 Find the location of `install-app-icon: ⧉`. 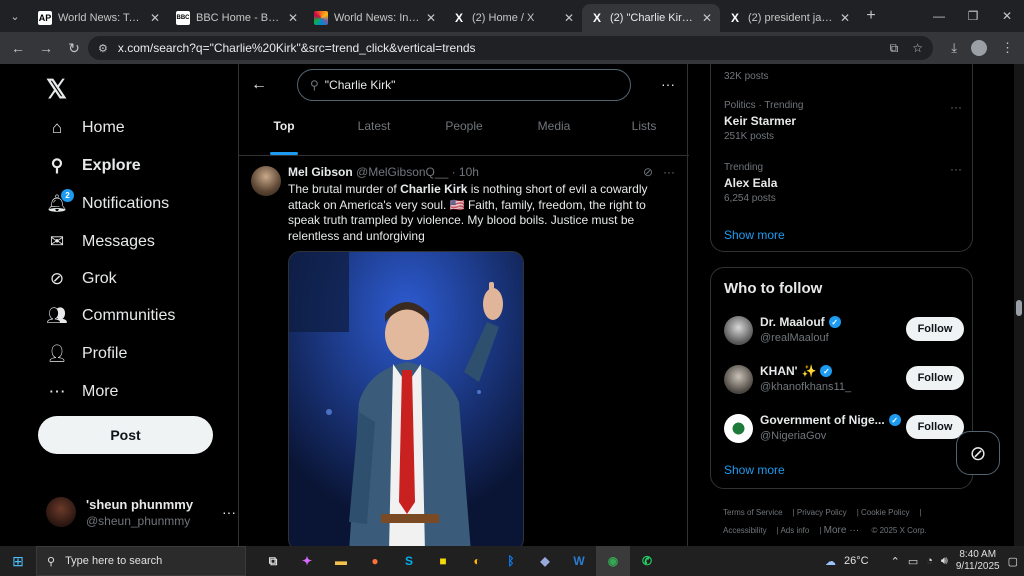

install-app-icon: ⧉ is located at coordinates (894, 48).